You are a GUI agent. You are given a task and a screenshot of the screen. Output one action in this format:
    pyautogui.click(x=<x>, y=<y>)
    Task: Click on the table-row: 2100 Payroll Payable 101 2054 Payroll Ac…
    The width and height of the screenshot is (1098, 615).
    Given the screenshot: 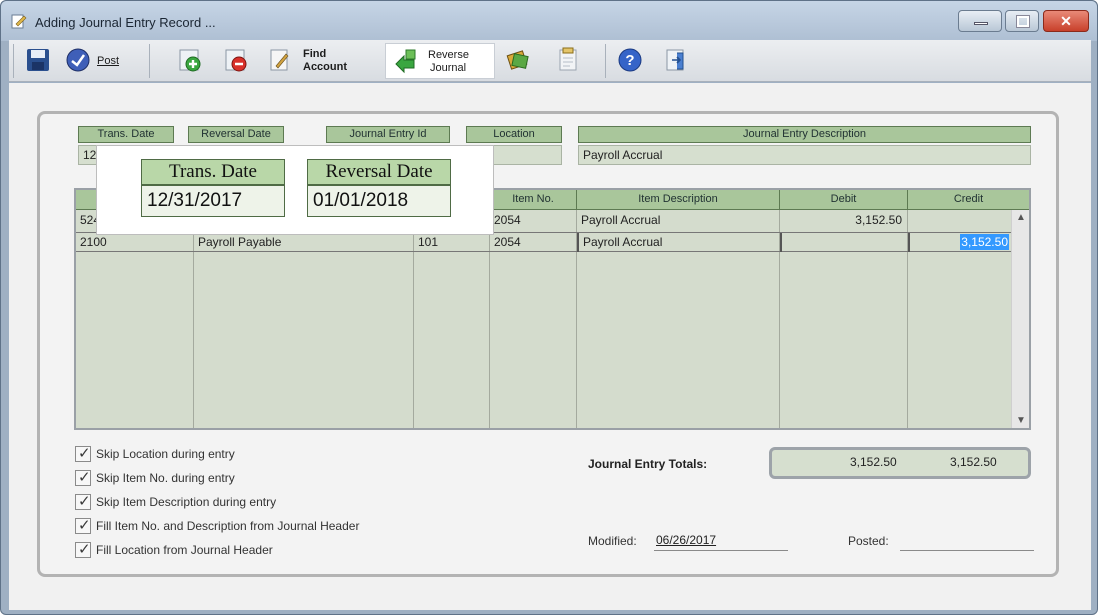 What is the action you would take?
    pyautogui.click(x=543, y=242)
    